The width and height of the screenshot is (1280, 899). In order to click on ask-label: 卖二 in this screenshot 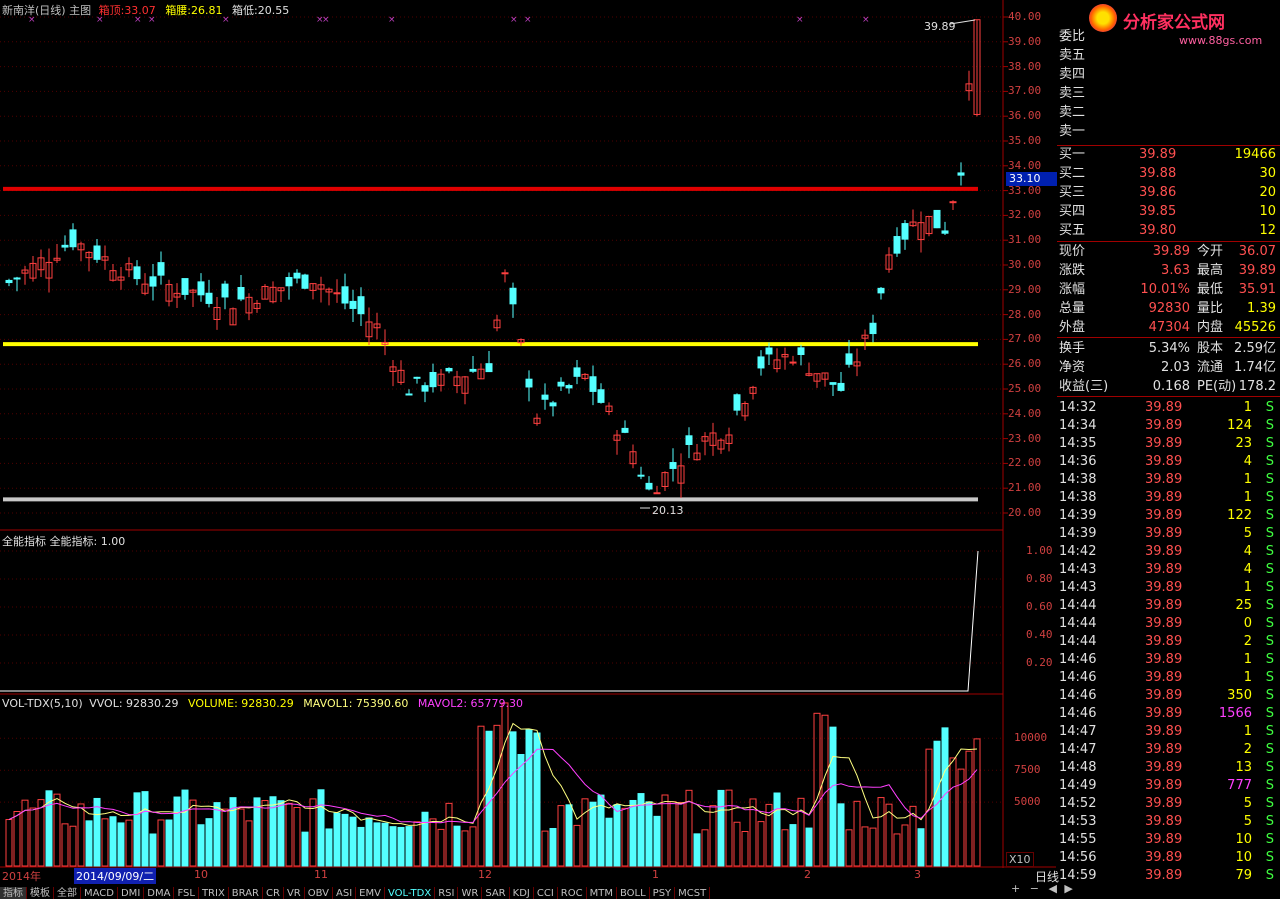, I will do `click(1072, 112)`.